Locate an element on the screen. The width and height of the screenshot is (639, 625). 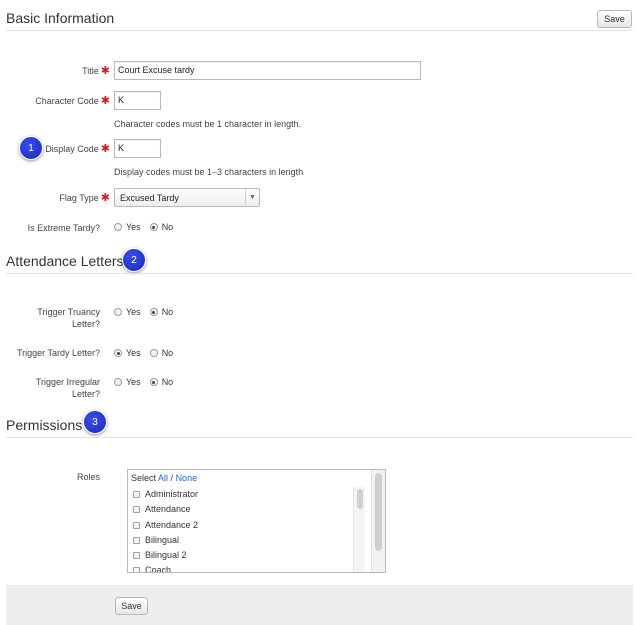
roles-label: Roles is located at coordinates (88, 477).